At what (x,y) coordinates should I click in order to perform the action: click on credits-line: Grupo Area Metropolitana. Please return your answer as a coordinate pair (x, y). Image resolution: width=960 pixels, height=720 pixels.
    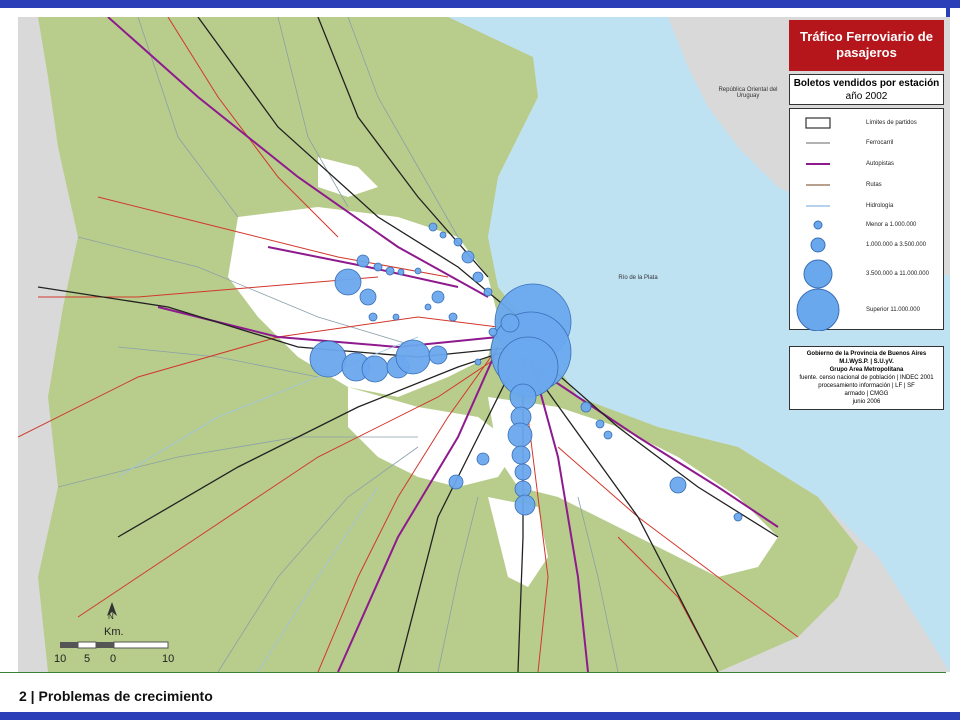
    Looking at the image, I should click on (866, 370).